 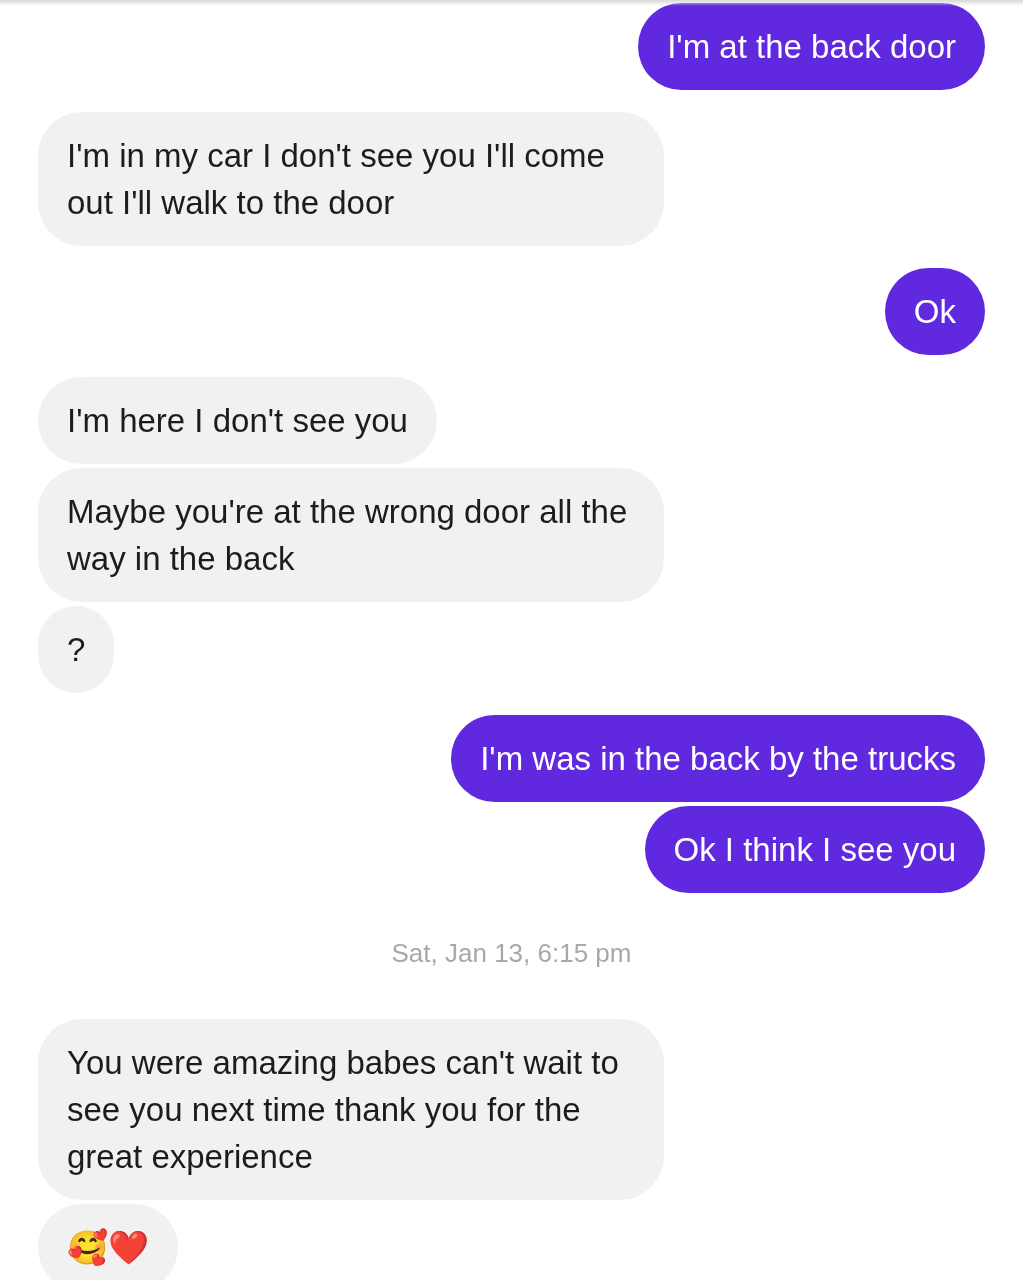 I want to click on received-message: I'm here I don't see you, so click(x=237, y=420).